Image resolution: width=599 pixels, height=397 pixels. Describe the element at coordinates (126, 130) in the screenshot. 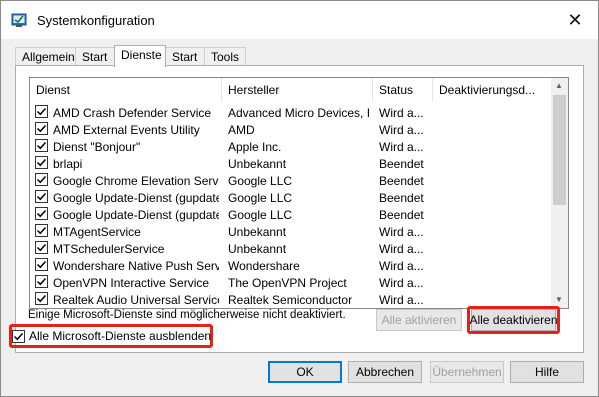

I see `service-name: AMD External Events Utility` at that location.